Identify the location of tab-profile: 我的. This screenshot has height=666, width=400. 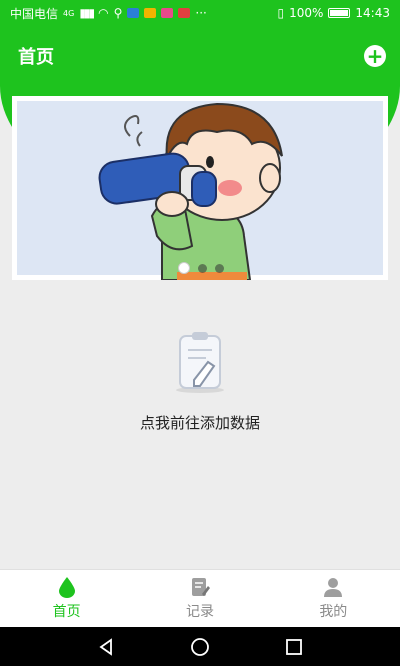
(333, 598).